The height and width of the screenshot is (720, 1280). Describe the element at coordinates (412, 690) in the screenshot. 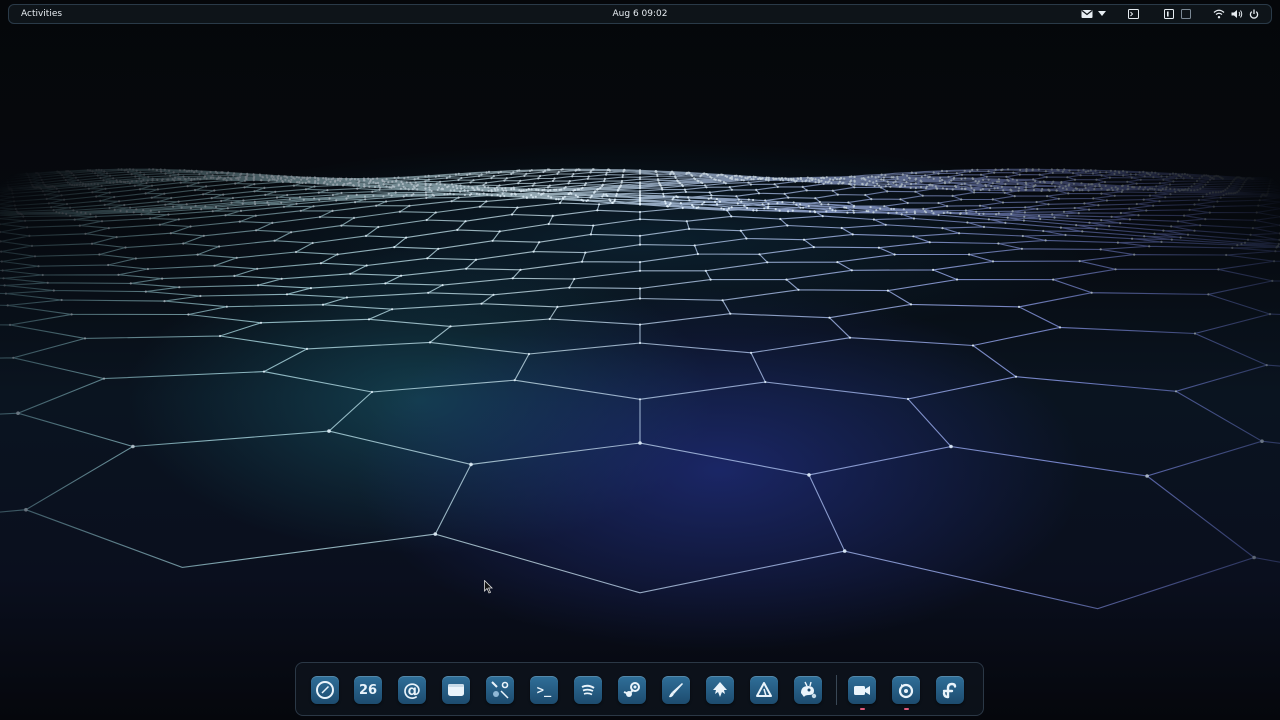

I see `mail-client-launcher: @` at that location.